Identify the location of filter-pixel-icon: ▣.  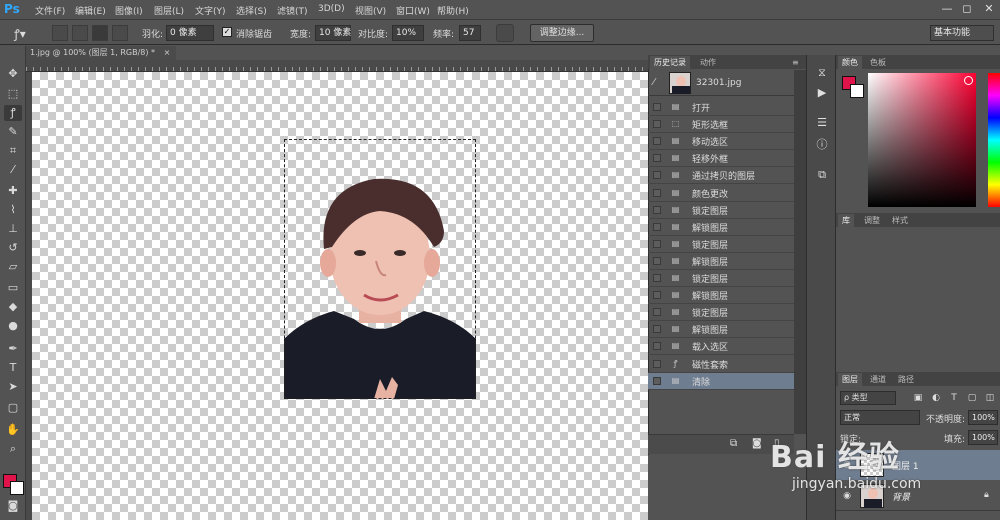
(918, 398).